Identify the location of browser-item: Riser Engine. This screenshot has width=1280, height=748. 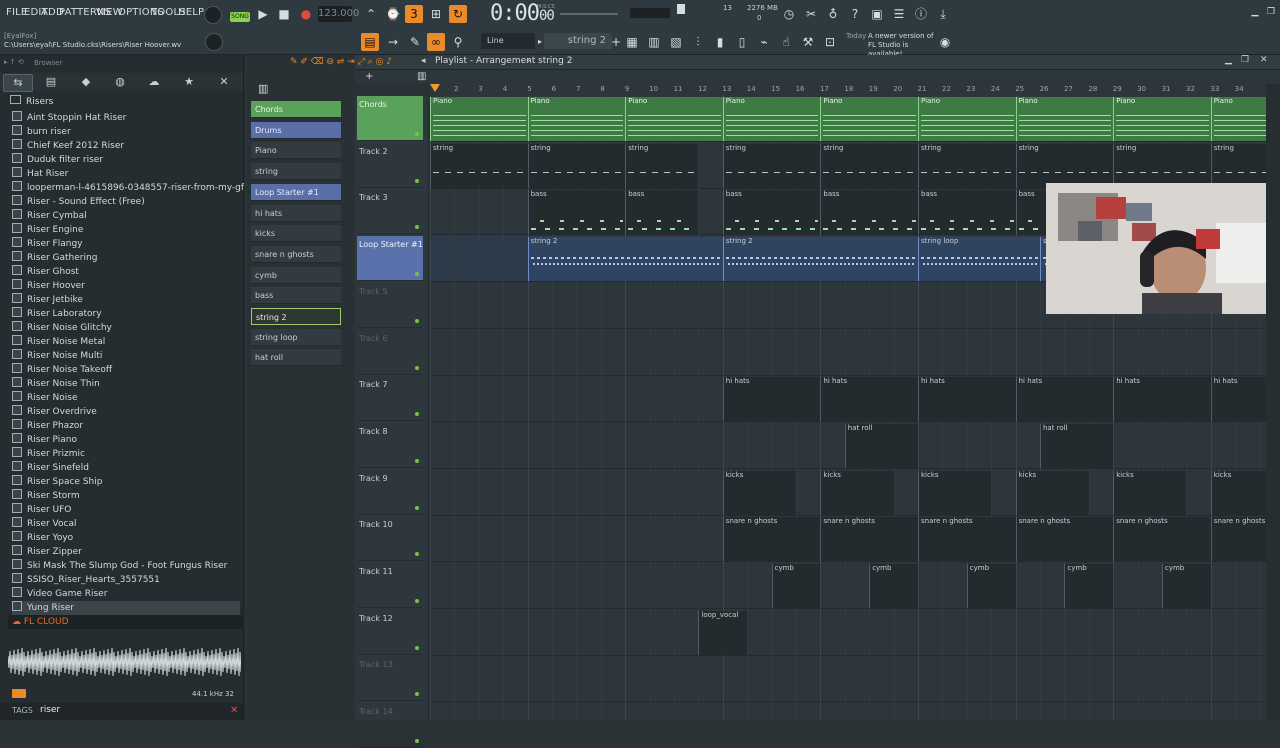
(126, 230).